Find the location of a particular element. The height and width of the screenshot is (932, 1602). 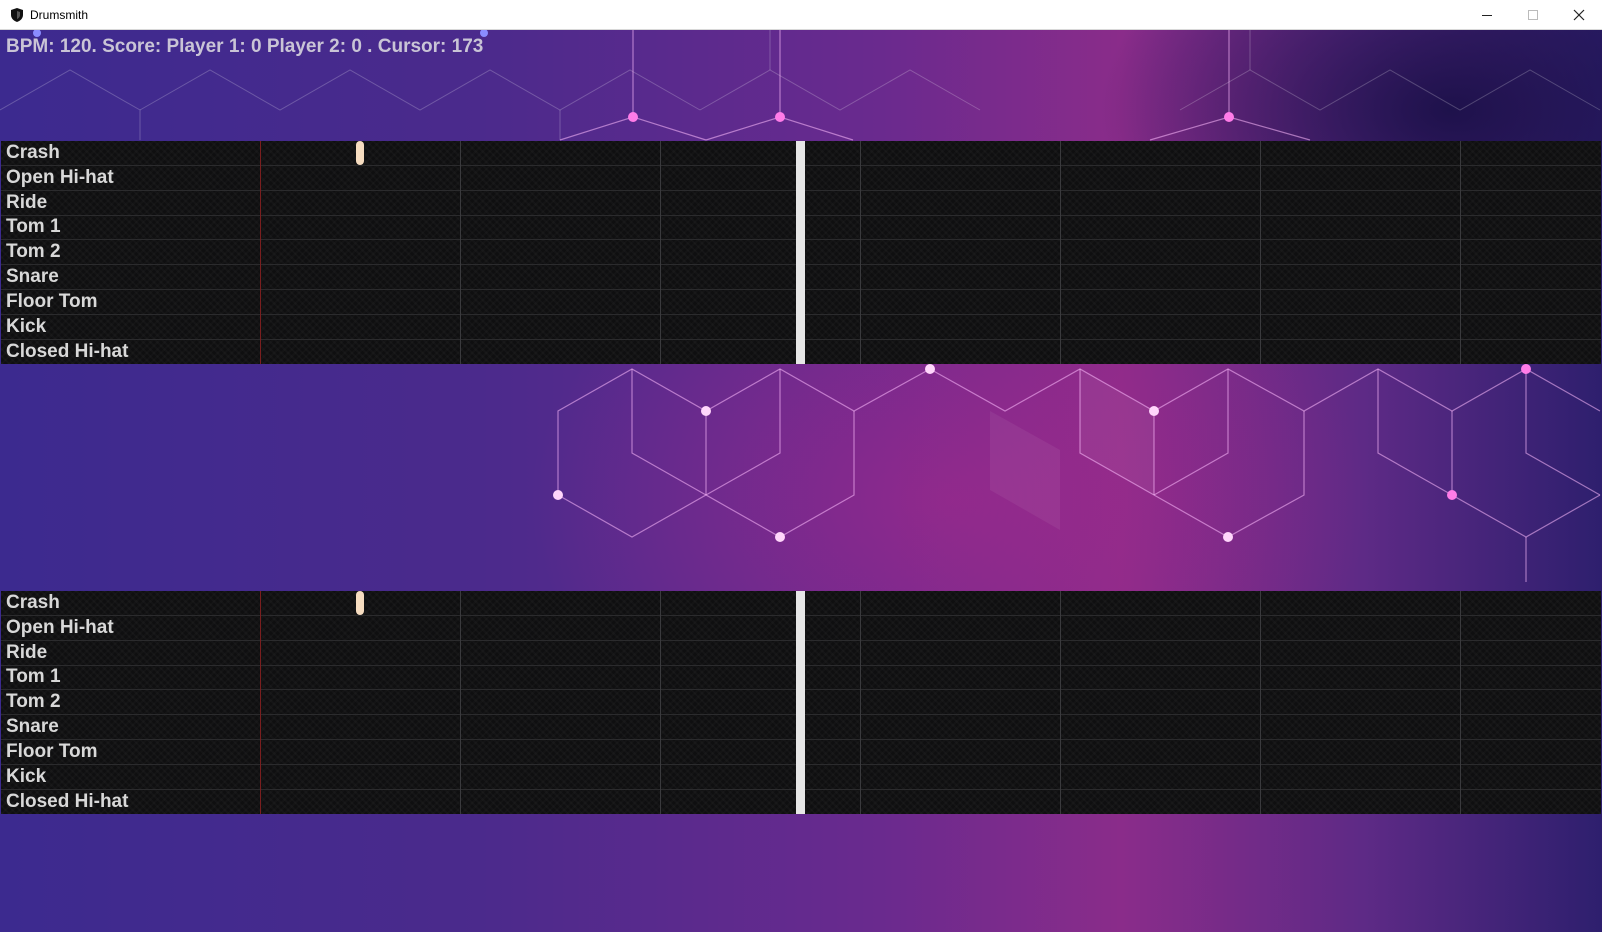

close-icon is located at coordinates (1579, 15).